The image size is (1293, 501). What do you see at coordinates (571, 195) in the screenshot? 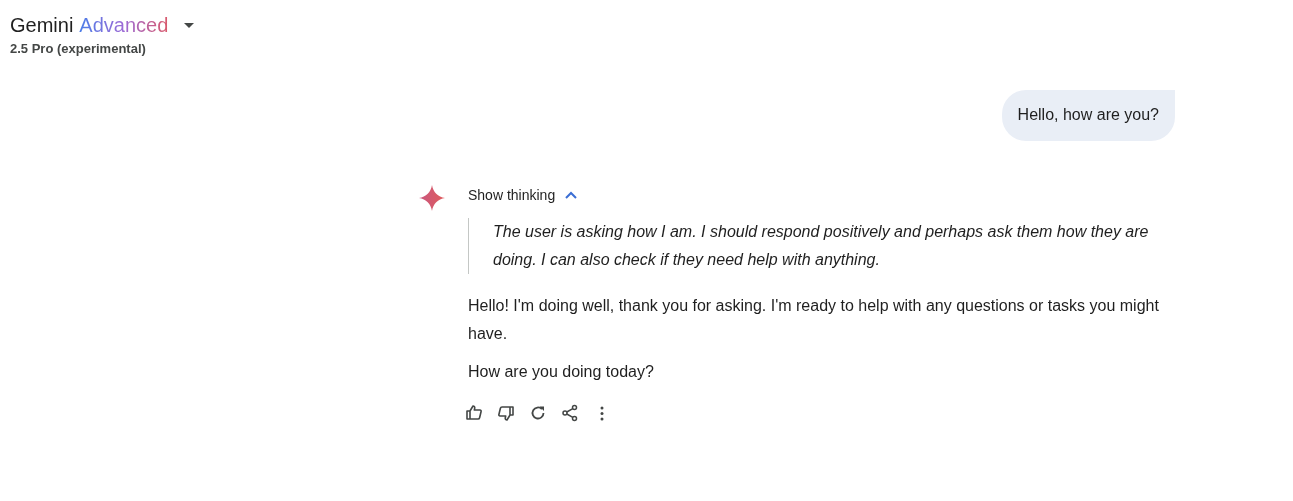
I see `chevron-icon` at bounding box center [571, 195].